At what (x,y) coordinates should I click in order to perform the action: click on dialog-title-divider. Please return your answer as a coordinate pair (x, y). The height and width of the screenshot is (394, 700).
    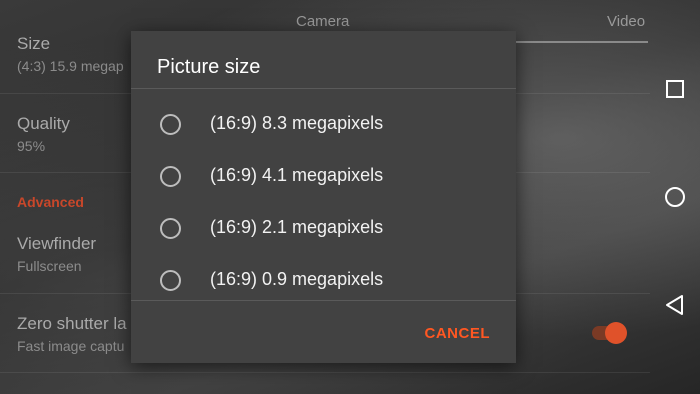
    Looking at the image, I should click on (323, 88).